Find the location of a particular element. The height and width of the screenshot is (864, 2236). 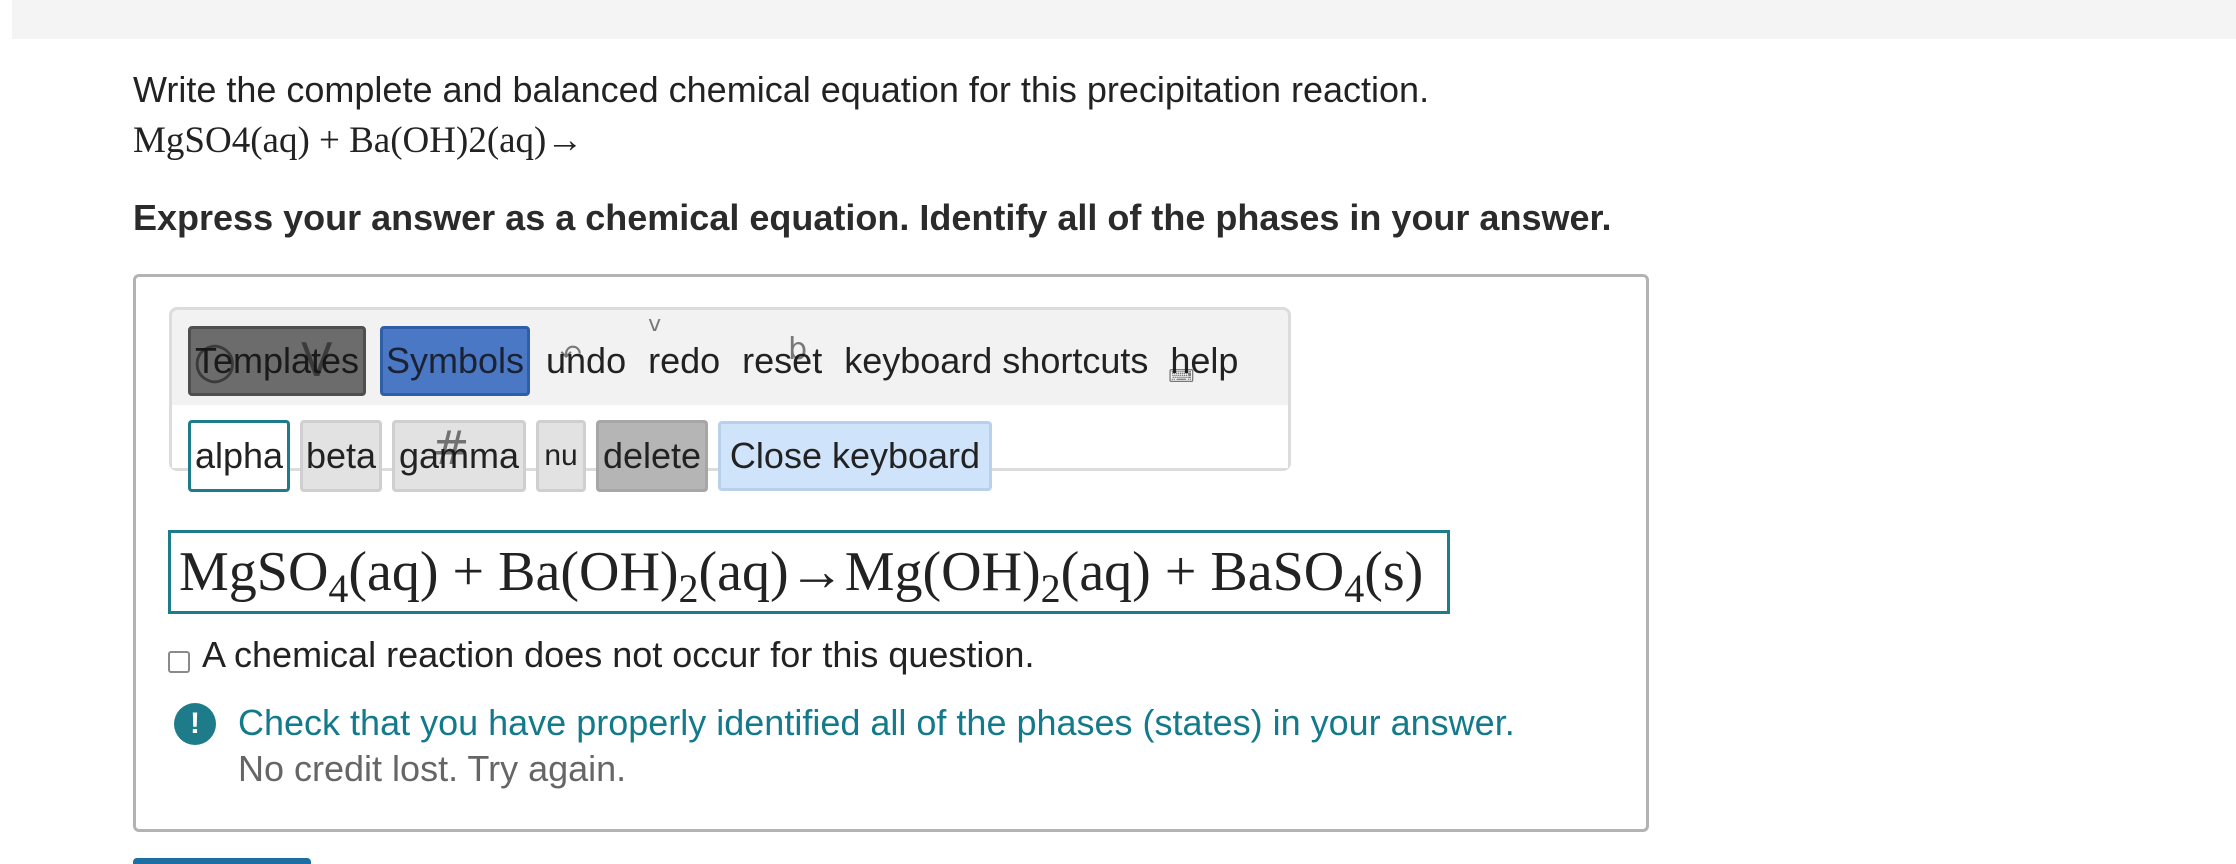

exclamation-icon: ! is located at coordinates (195, 724).